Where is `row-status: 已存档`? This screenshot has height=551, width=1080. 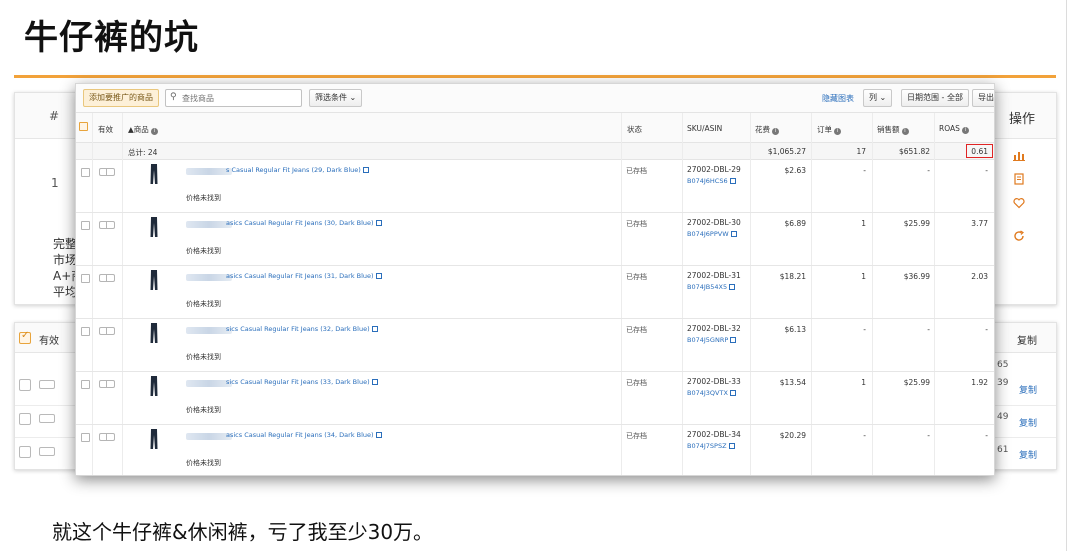
row-status: 已存档 is located at coordinates (636, 383).